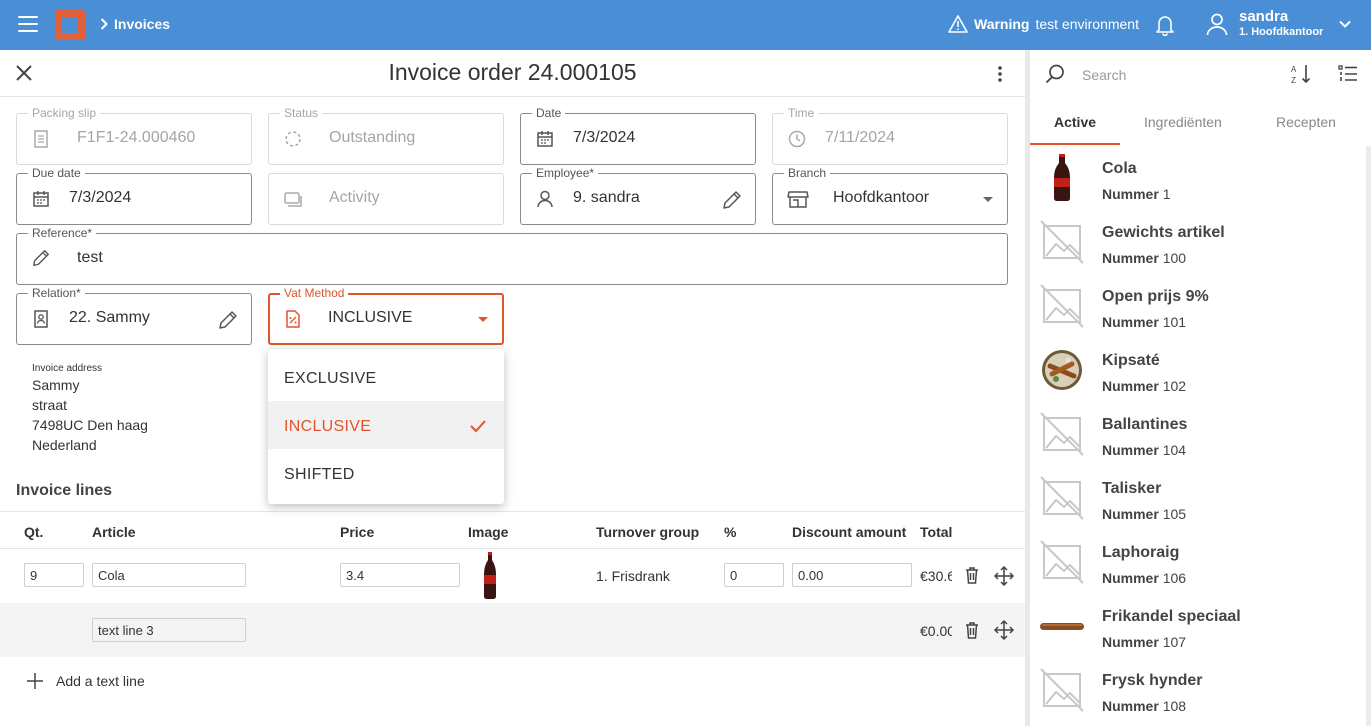 The height and width of the screenshot is (726, 1371). What do you see at coordinates (1183, 122) in the screenshot?
I see `tab-ingredienten: Ingrediënten` at bounding box center [1183, 122].